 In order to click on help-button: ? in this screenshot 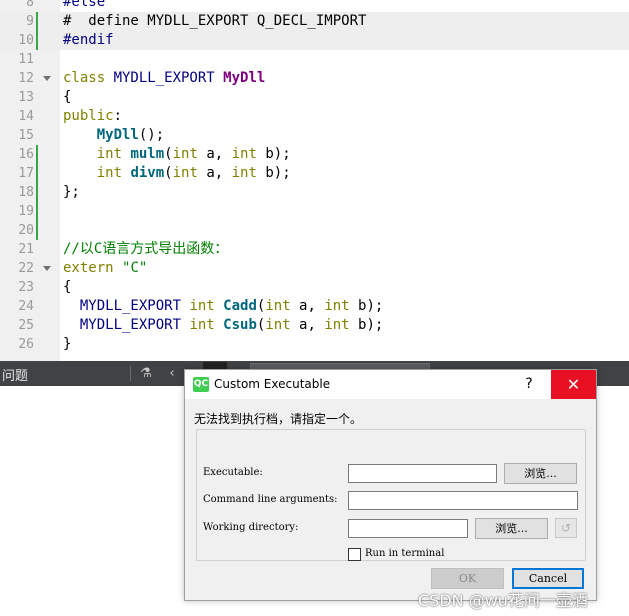, I will do `click(529, 384)`.